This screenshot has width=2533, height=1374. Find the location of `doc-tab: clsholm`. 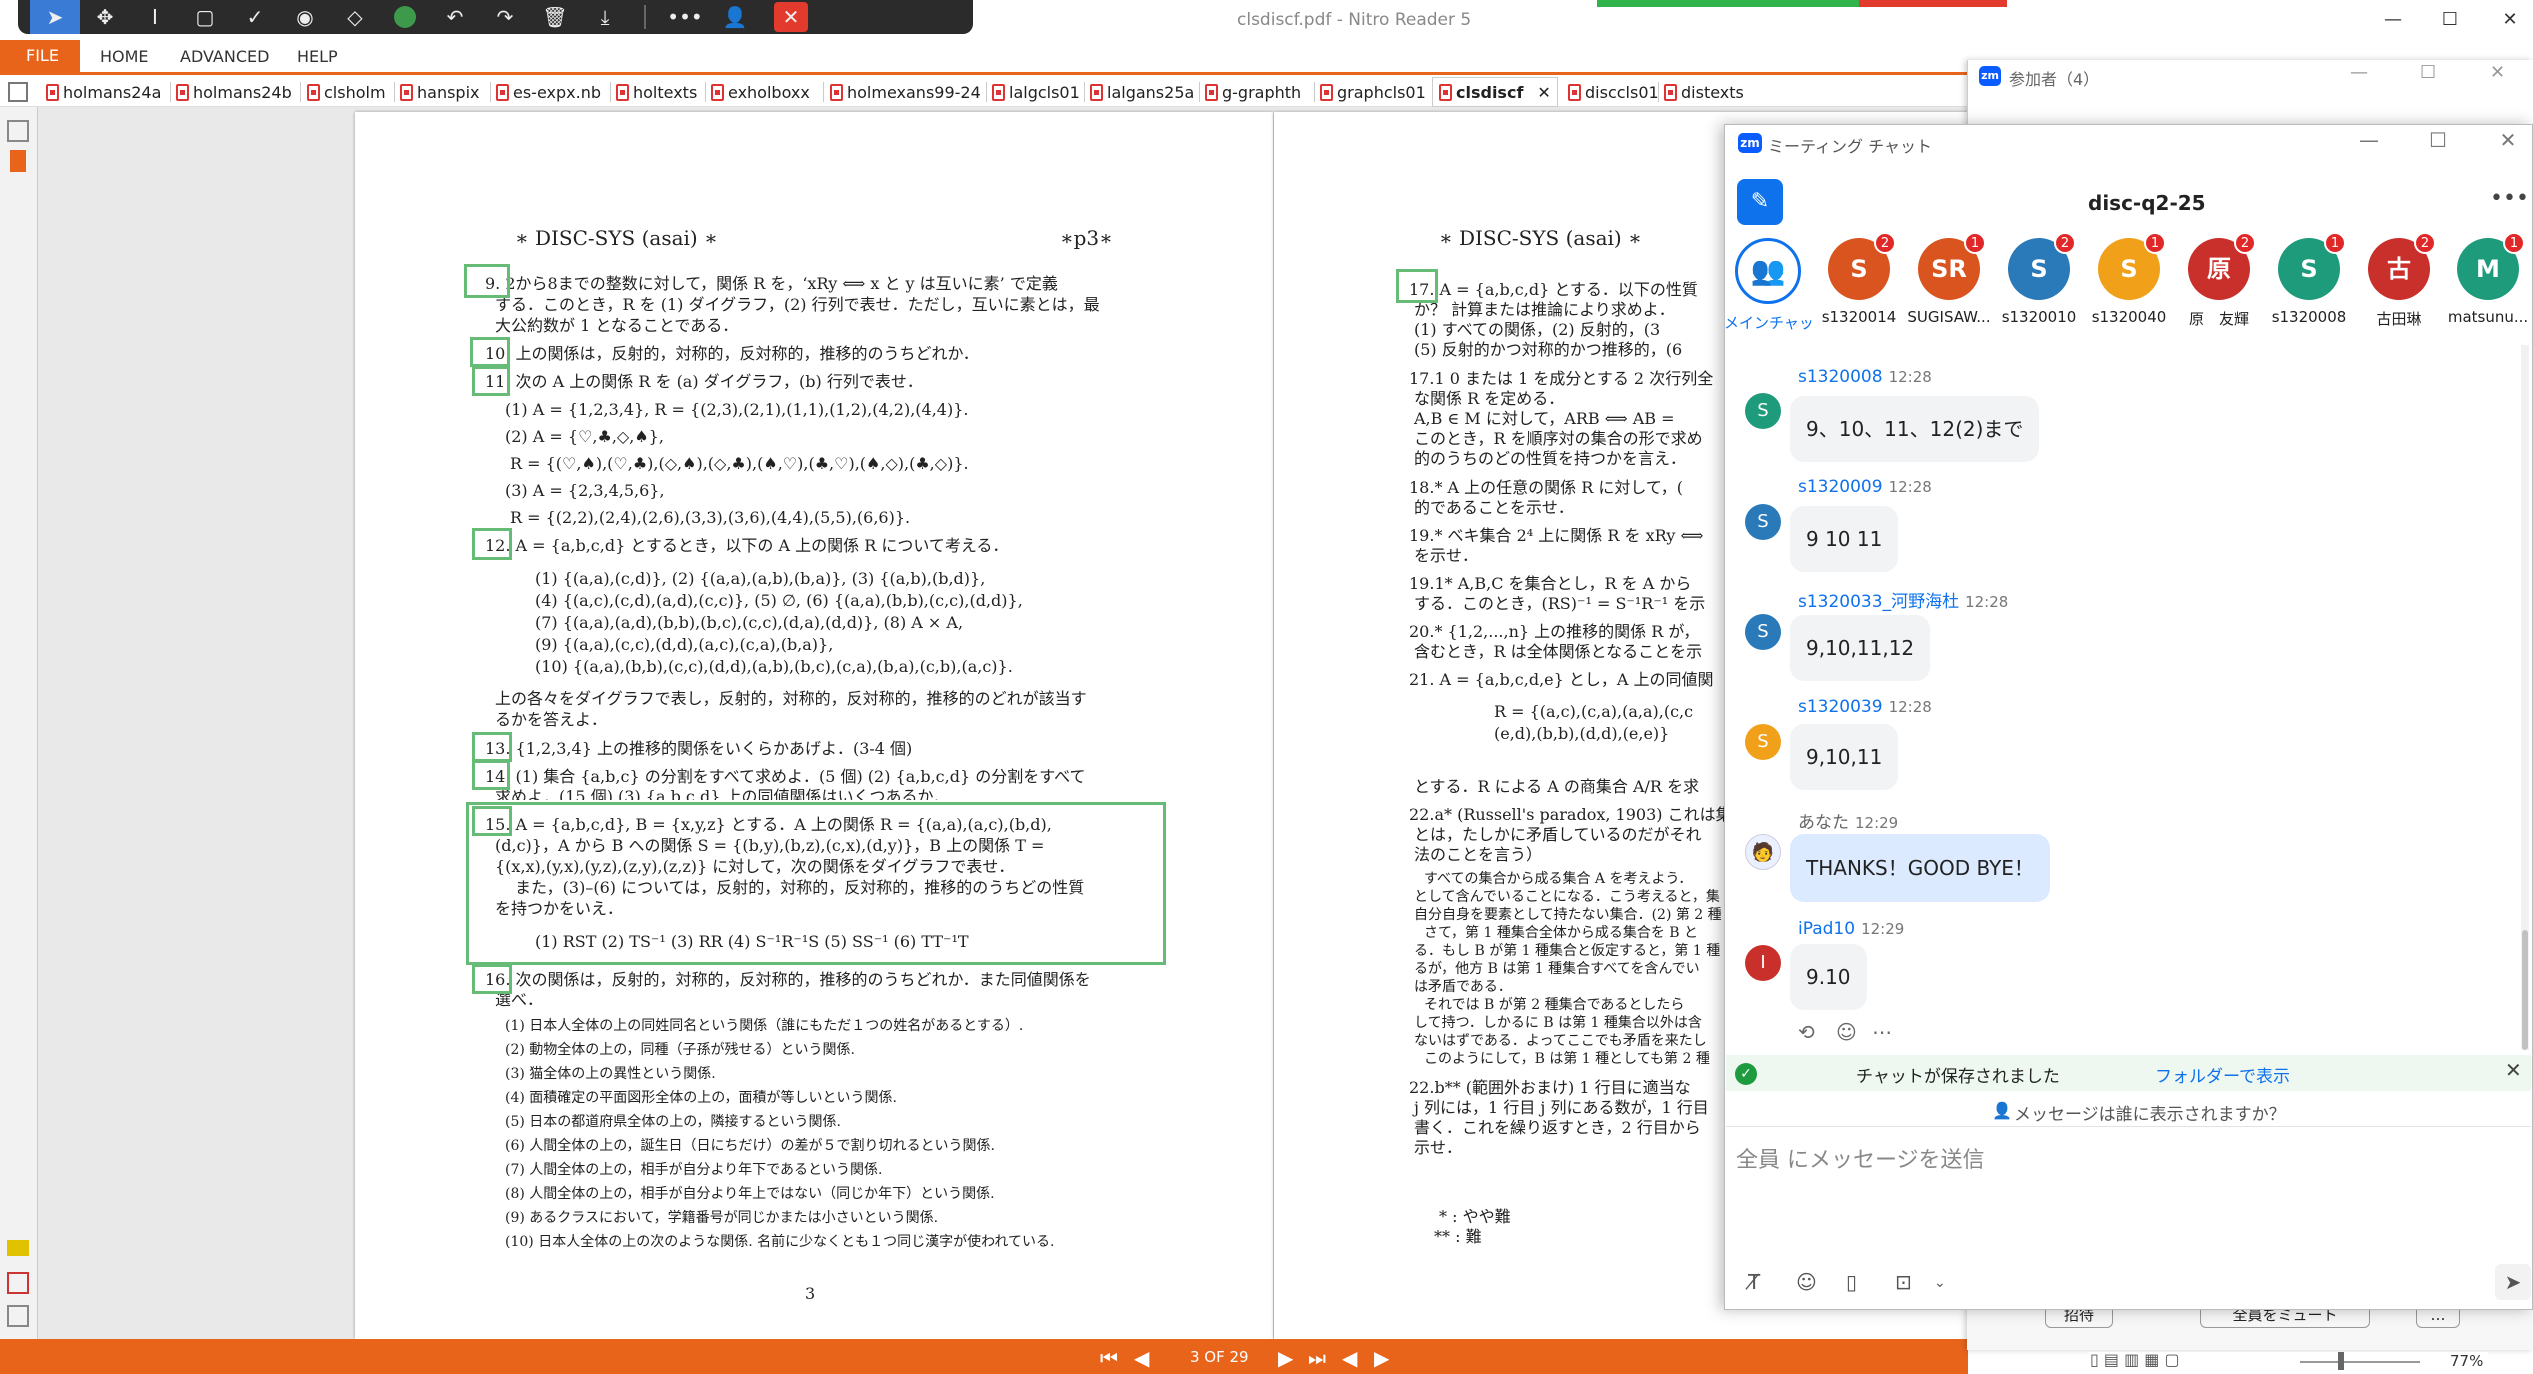

doc-tab: clsholm is located at coordinates (346, 92).